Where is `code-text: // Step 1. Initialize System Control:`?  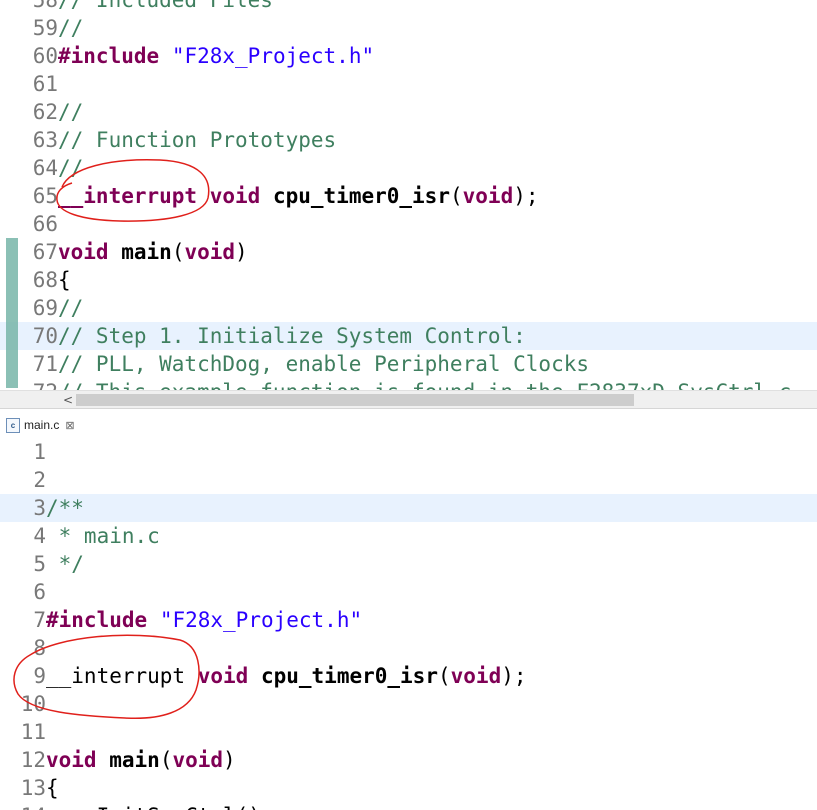 code-text: // Step 1. Initialize System Control: is located at coordinates (292, 336).